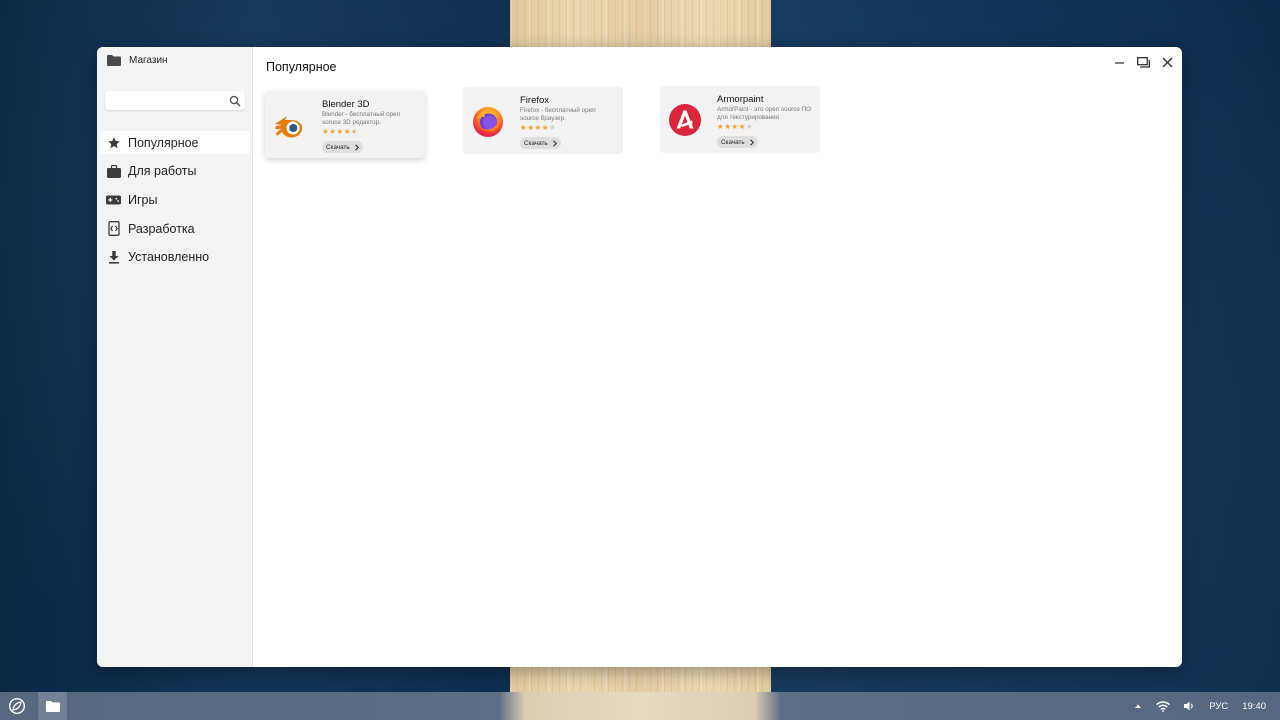 Image resolution: width=1280 pixels, height=720 pixels. What do you see at coordinates (113, 142) in the screenshot?
I see `star-icon` at bounding box center [113, 142].